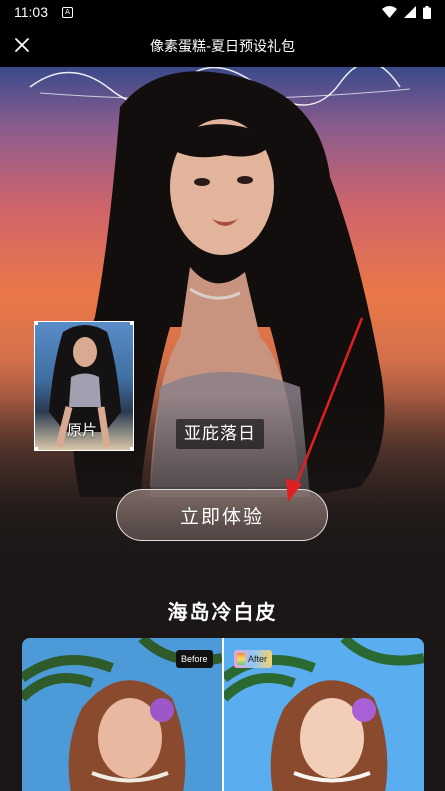 This screenshot has height=791, width=445. I want to click on preset-name-label: 亚庇落日, so click(220, 434).